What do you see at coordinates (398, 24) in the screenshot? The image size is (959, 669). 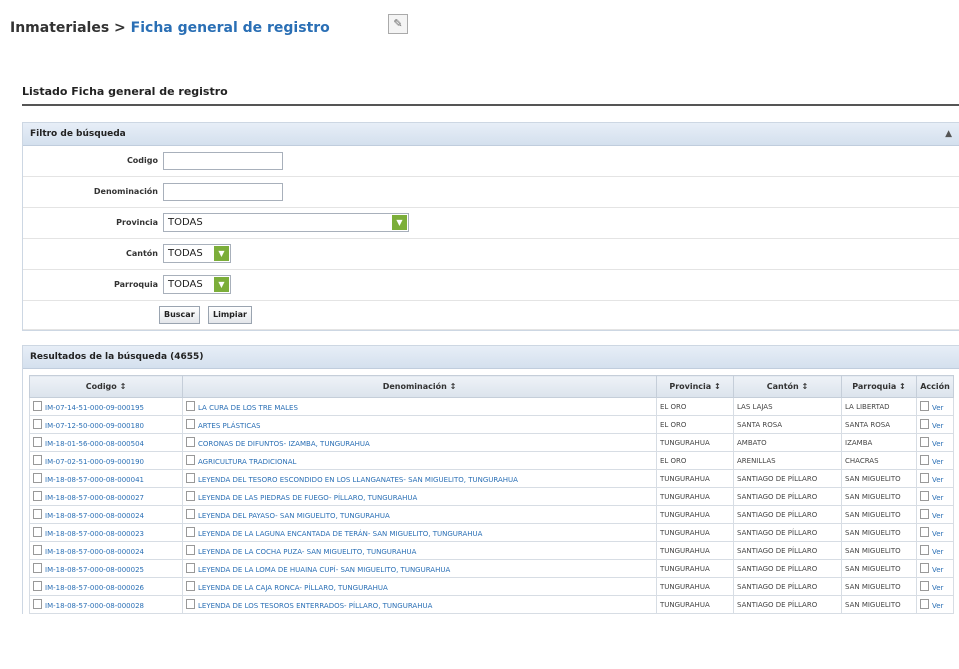 I see `edit-icon: ✎` at bounding box center [398, 24].